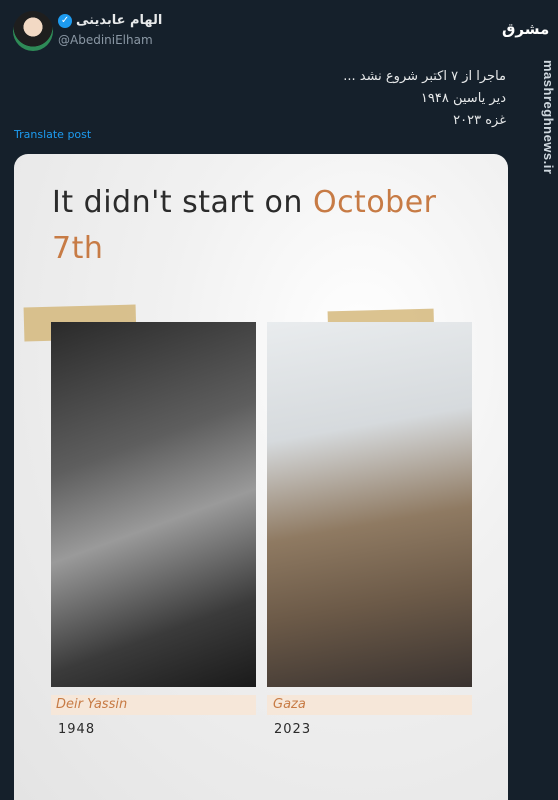  I want to click on translate-post-link: Translate post, so click(52, 134).